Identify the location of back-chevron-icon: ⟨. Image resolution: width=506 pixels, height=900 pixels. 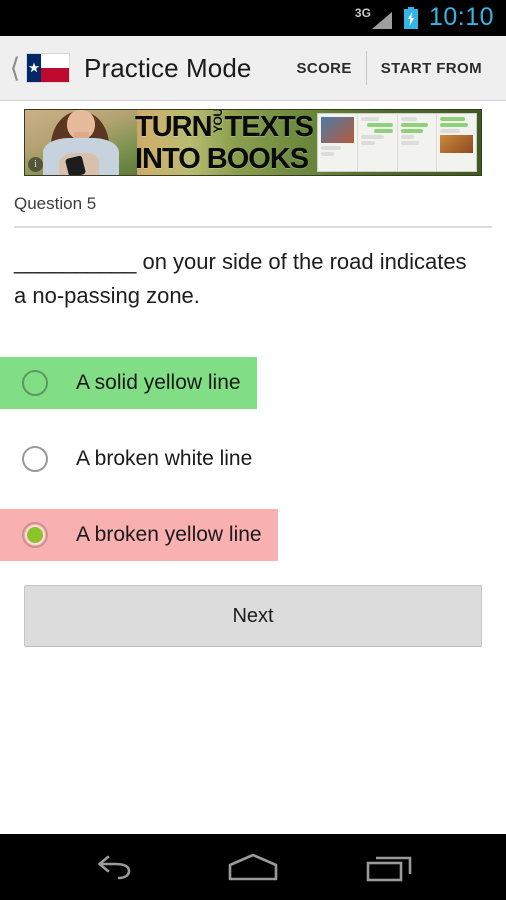
(15, 68).